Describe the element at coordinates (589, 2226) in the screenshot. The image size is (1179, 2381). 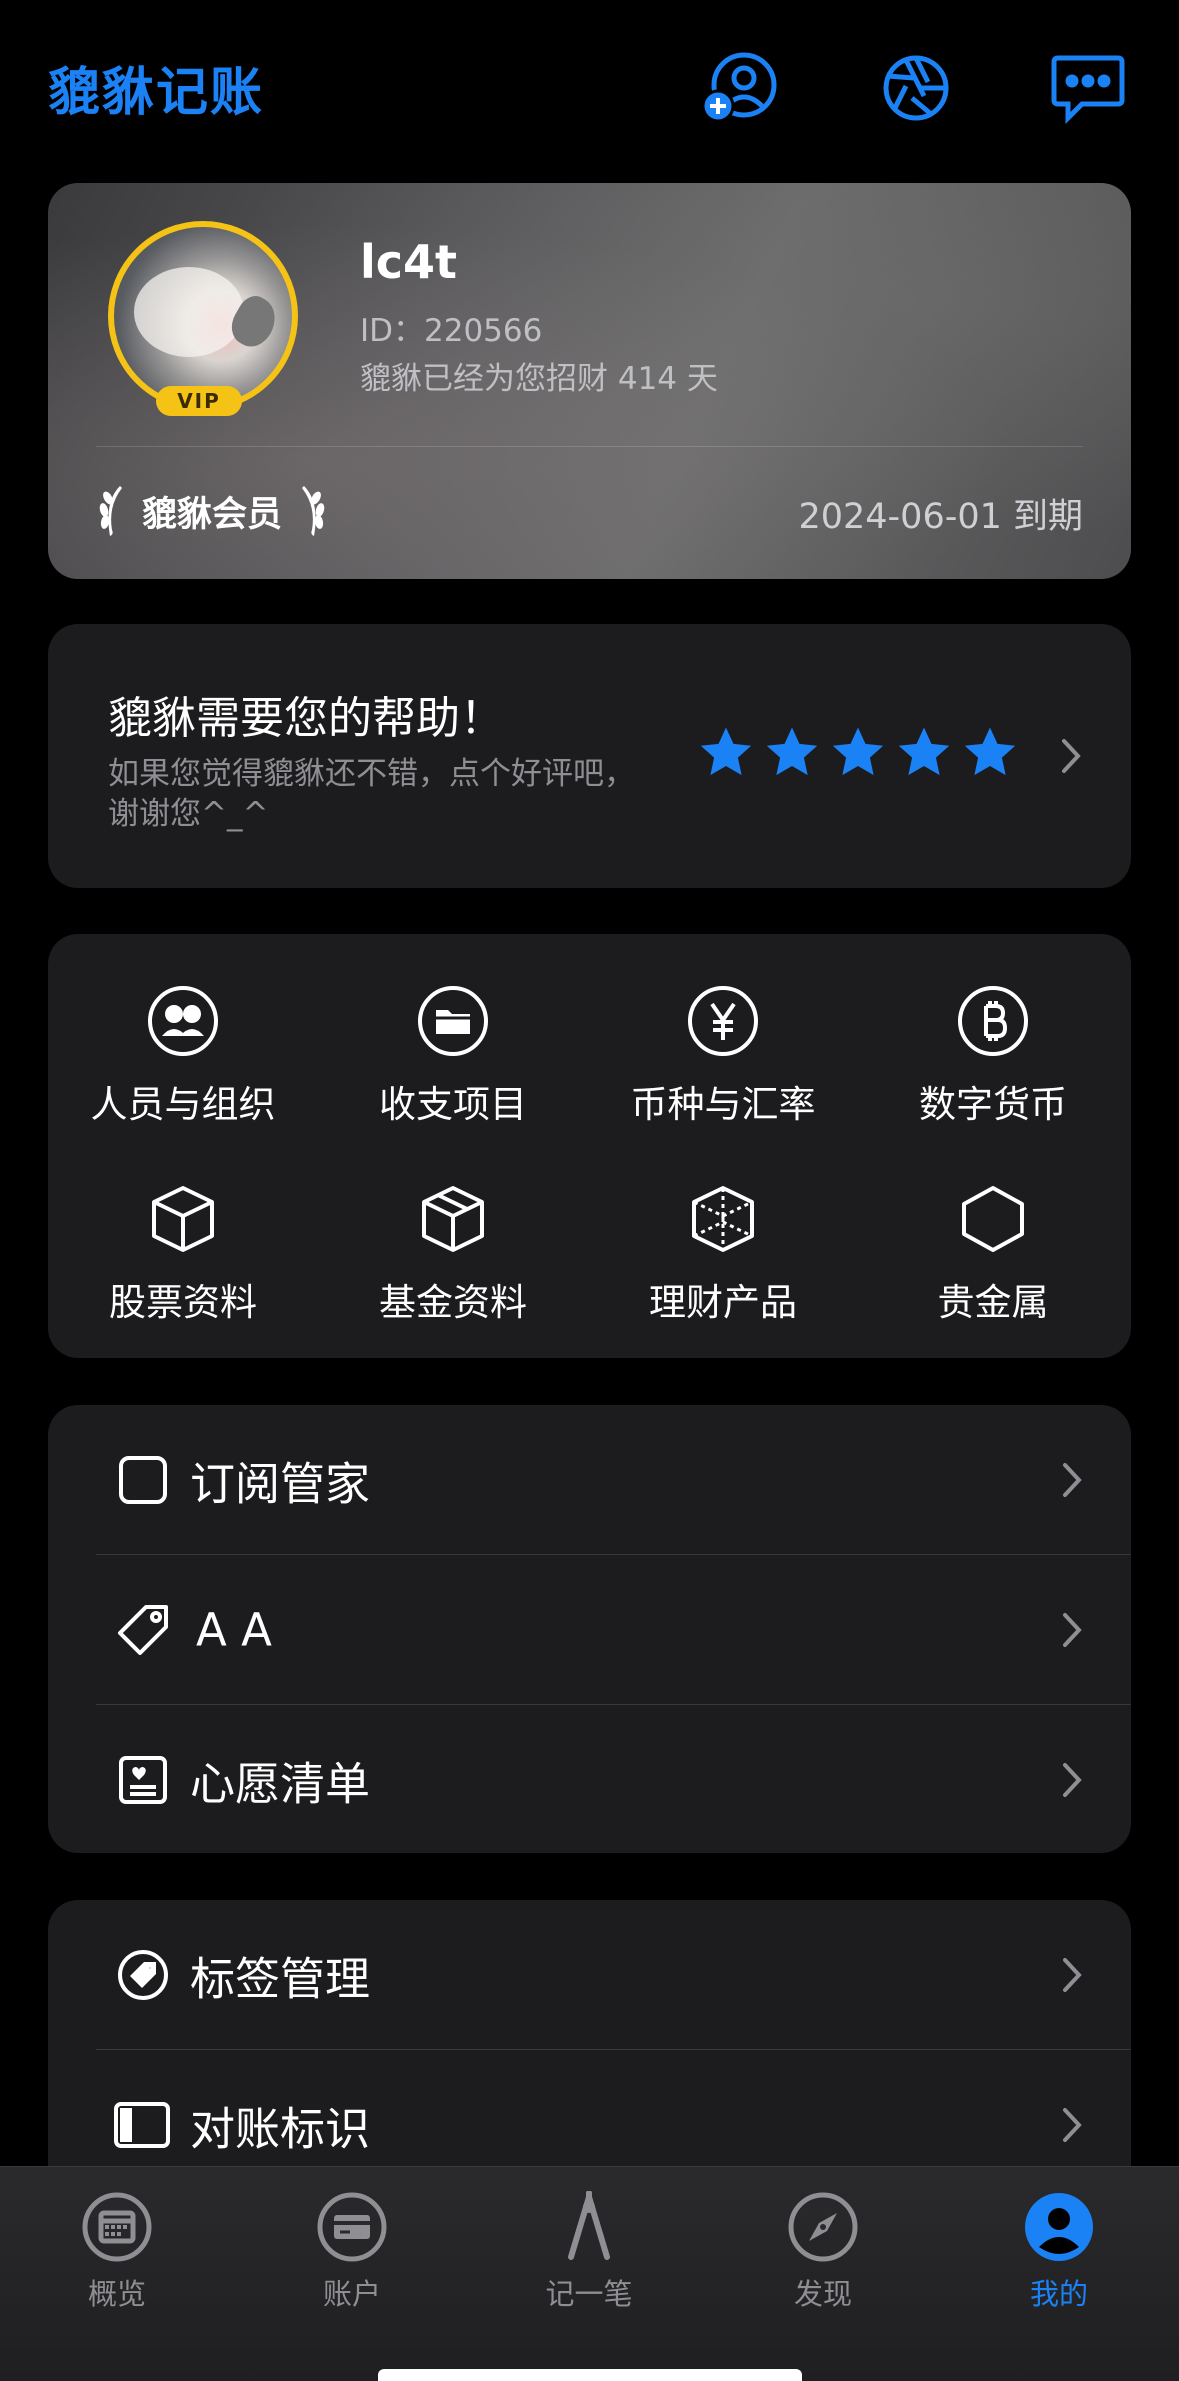
I see `compass-pen-icon` at that location.